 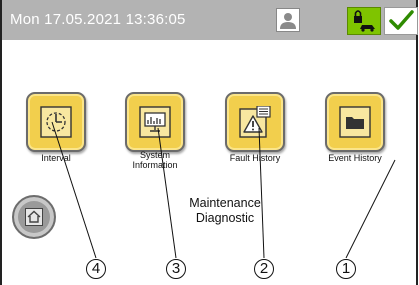 What do you see at coordinates (96, 269) in the screenshot?
I see `callout-4: 4` at bounding box center [96, 269].